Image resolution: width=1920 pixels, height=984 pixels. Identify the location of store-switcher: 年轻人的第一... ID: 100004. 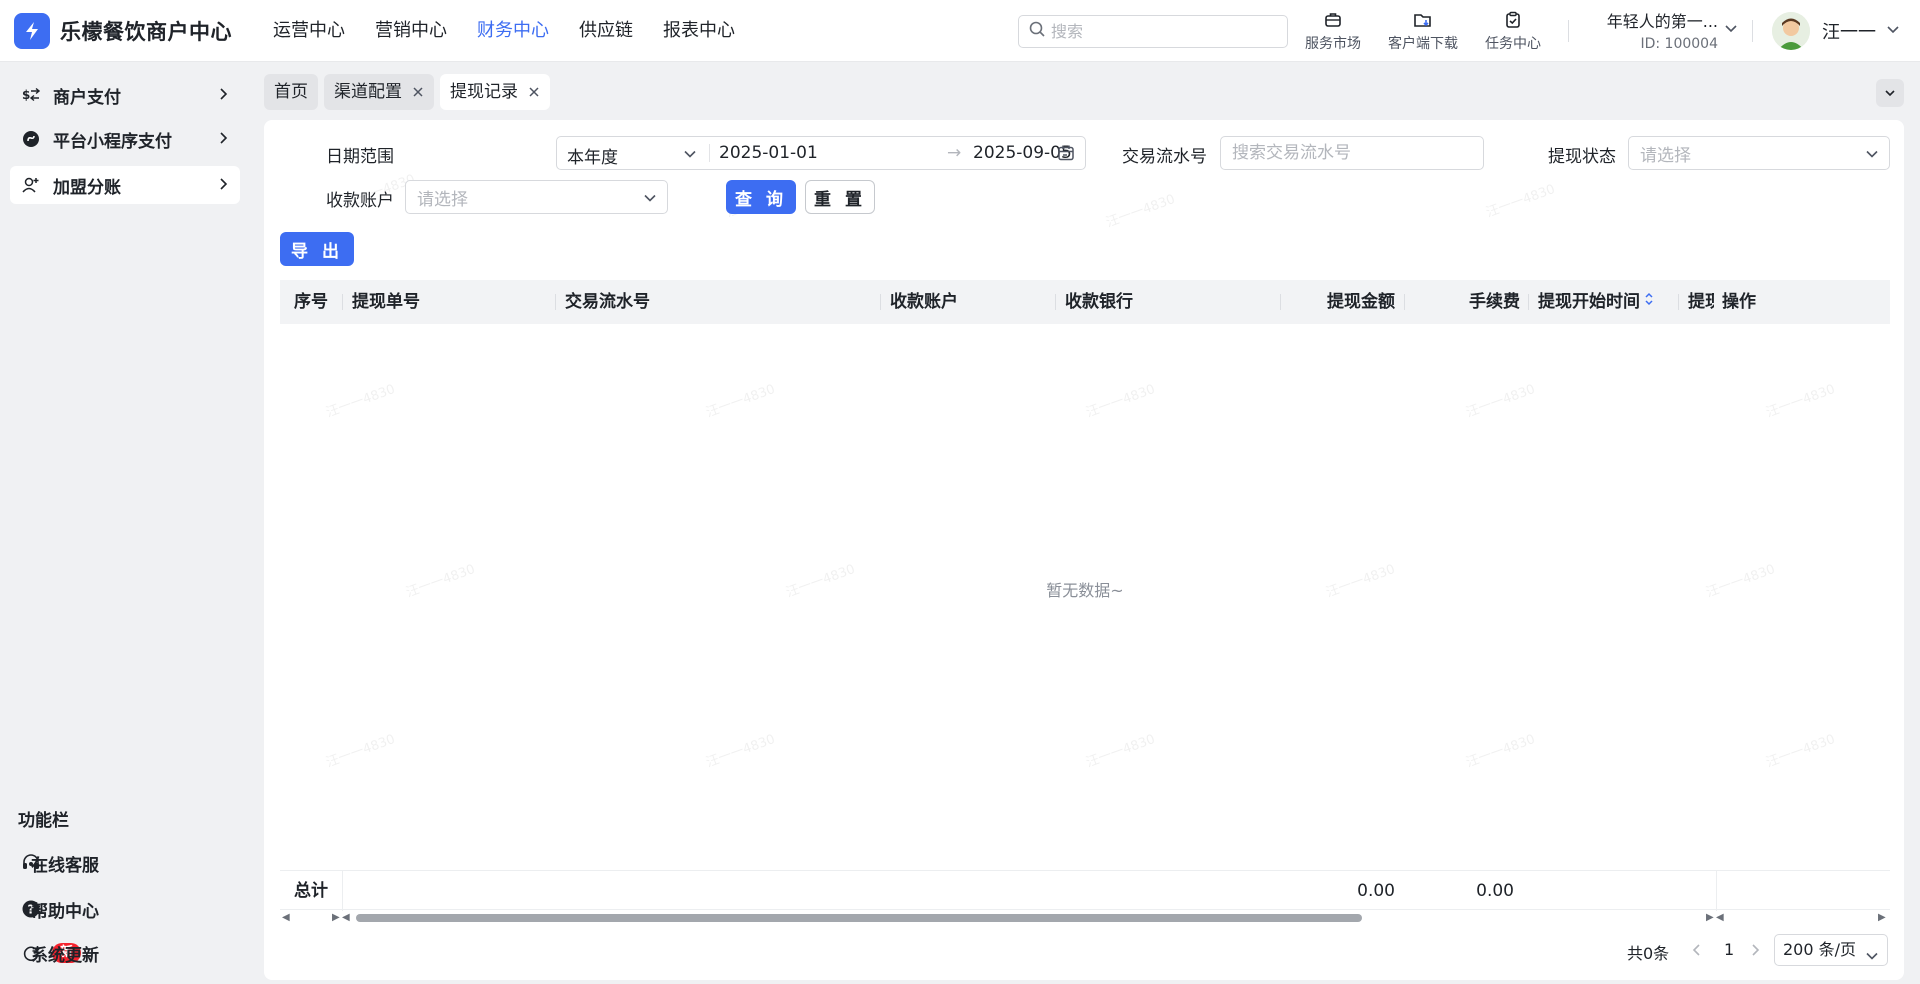
(1658, 30).